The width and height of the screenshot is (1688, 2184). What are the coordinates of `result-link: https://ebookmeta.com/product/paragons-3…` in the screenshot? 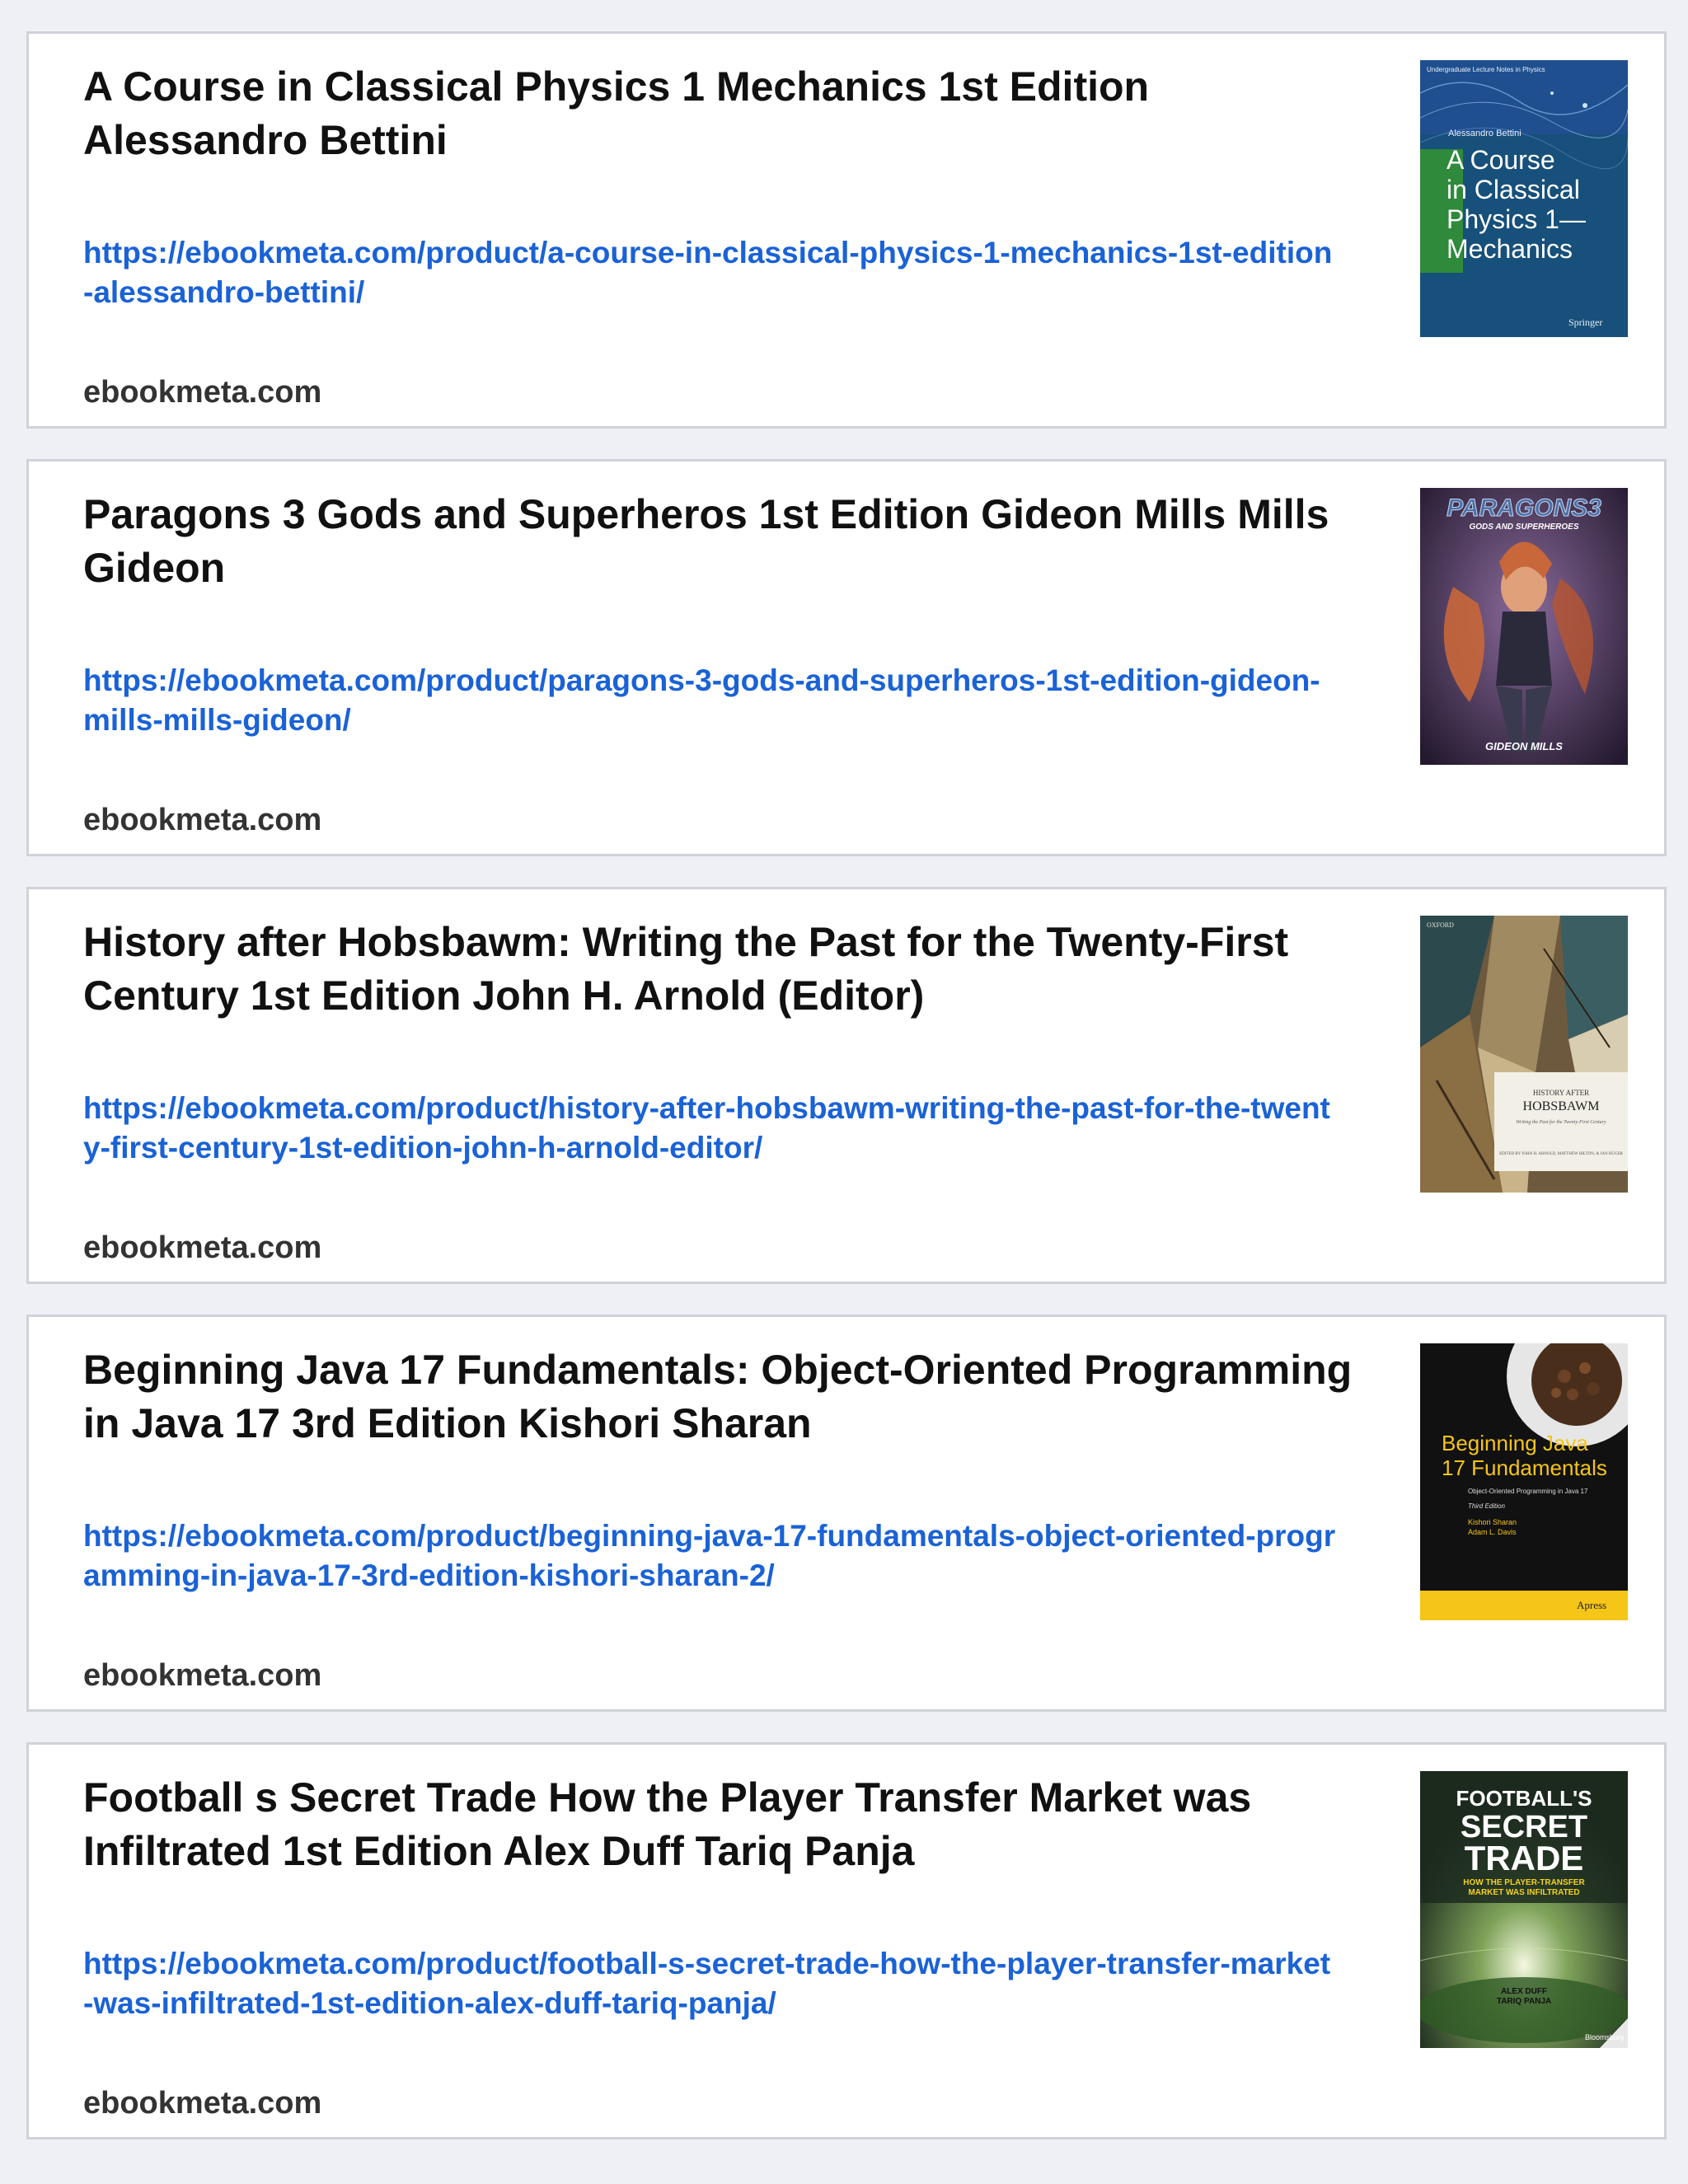 It's located at (709, 700).